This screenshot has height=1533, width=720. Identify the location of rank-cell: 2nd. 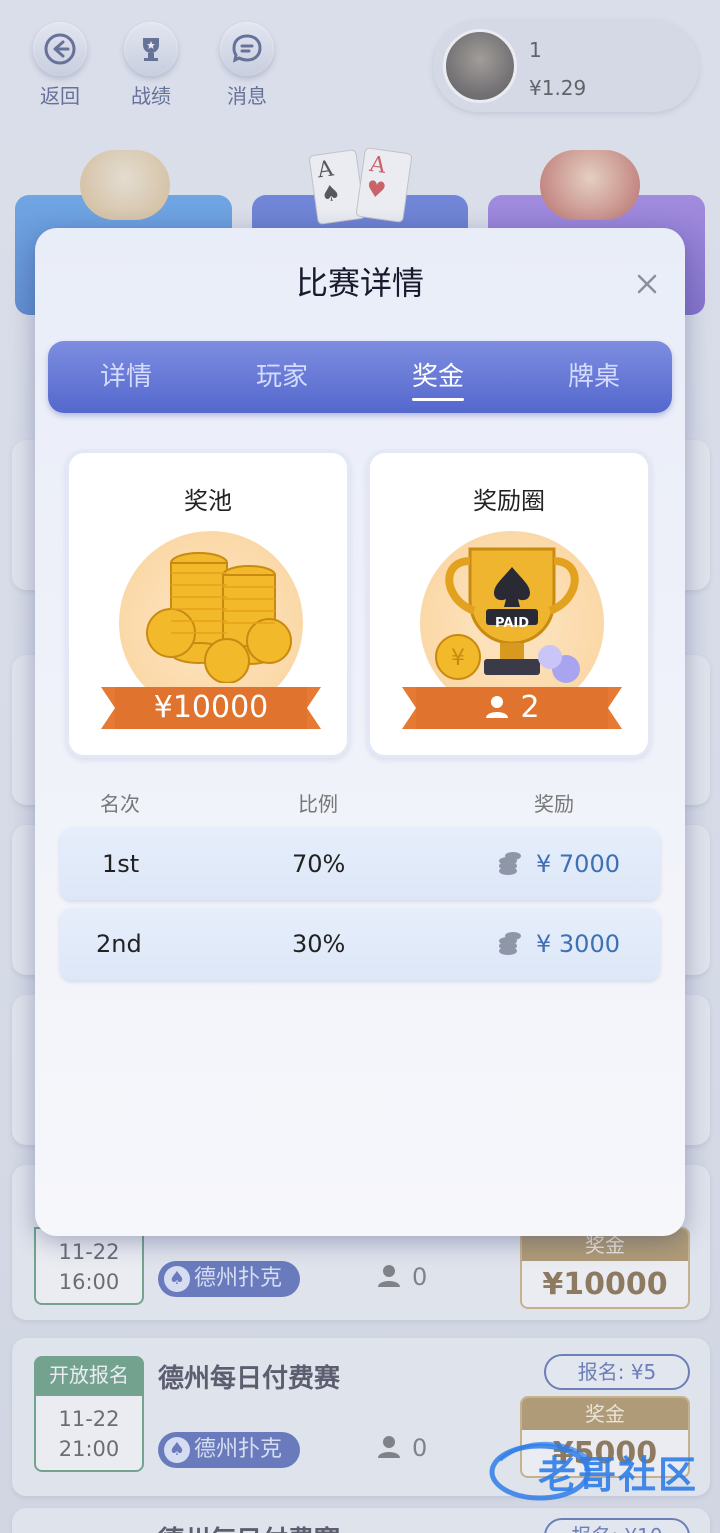
(119, 944).